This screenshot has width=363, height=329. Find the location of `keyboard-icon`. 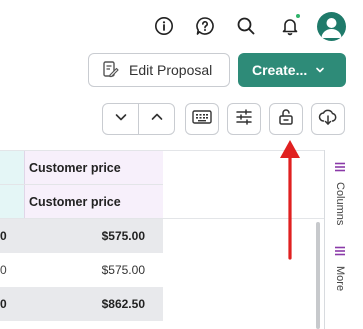

keyboard-icon is located at coordinates (202, 119).